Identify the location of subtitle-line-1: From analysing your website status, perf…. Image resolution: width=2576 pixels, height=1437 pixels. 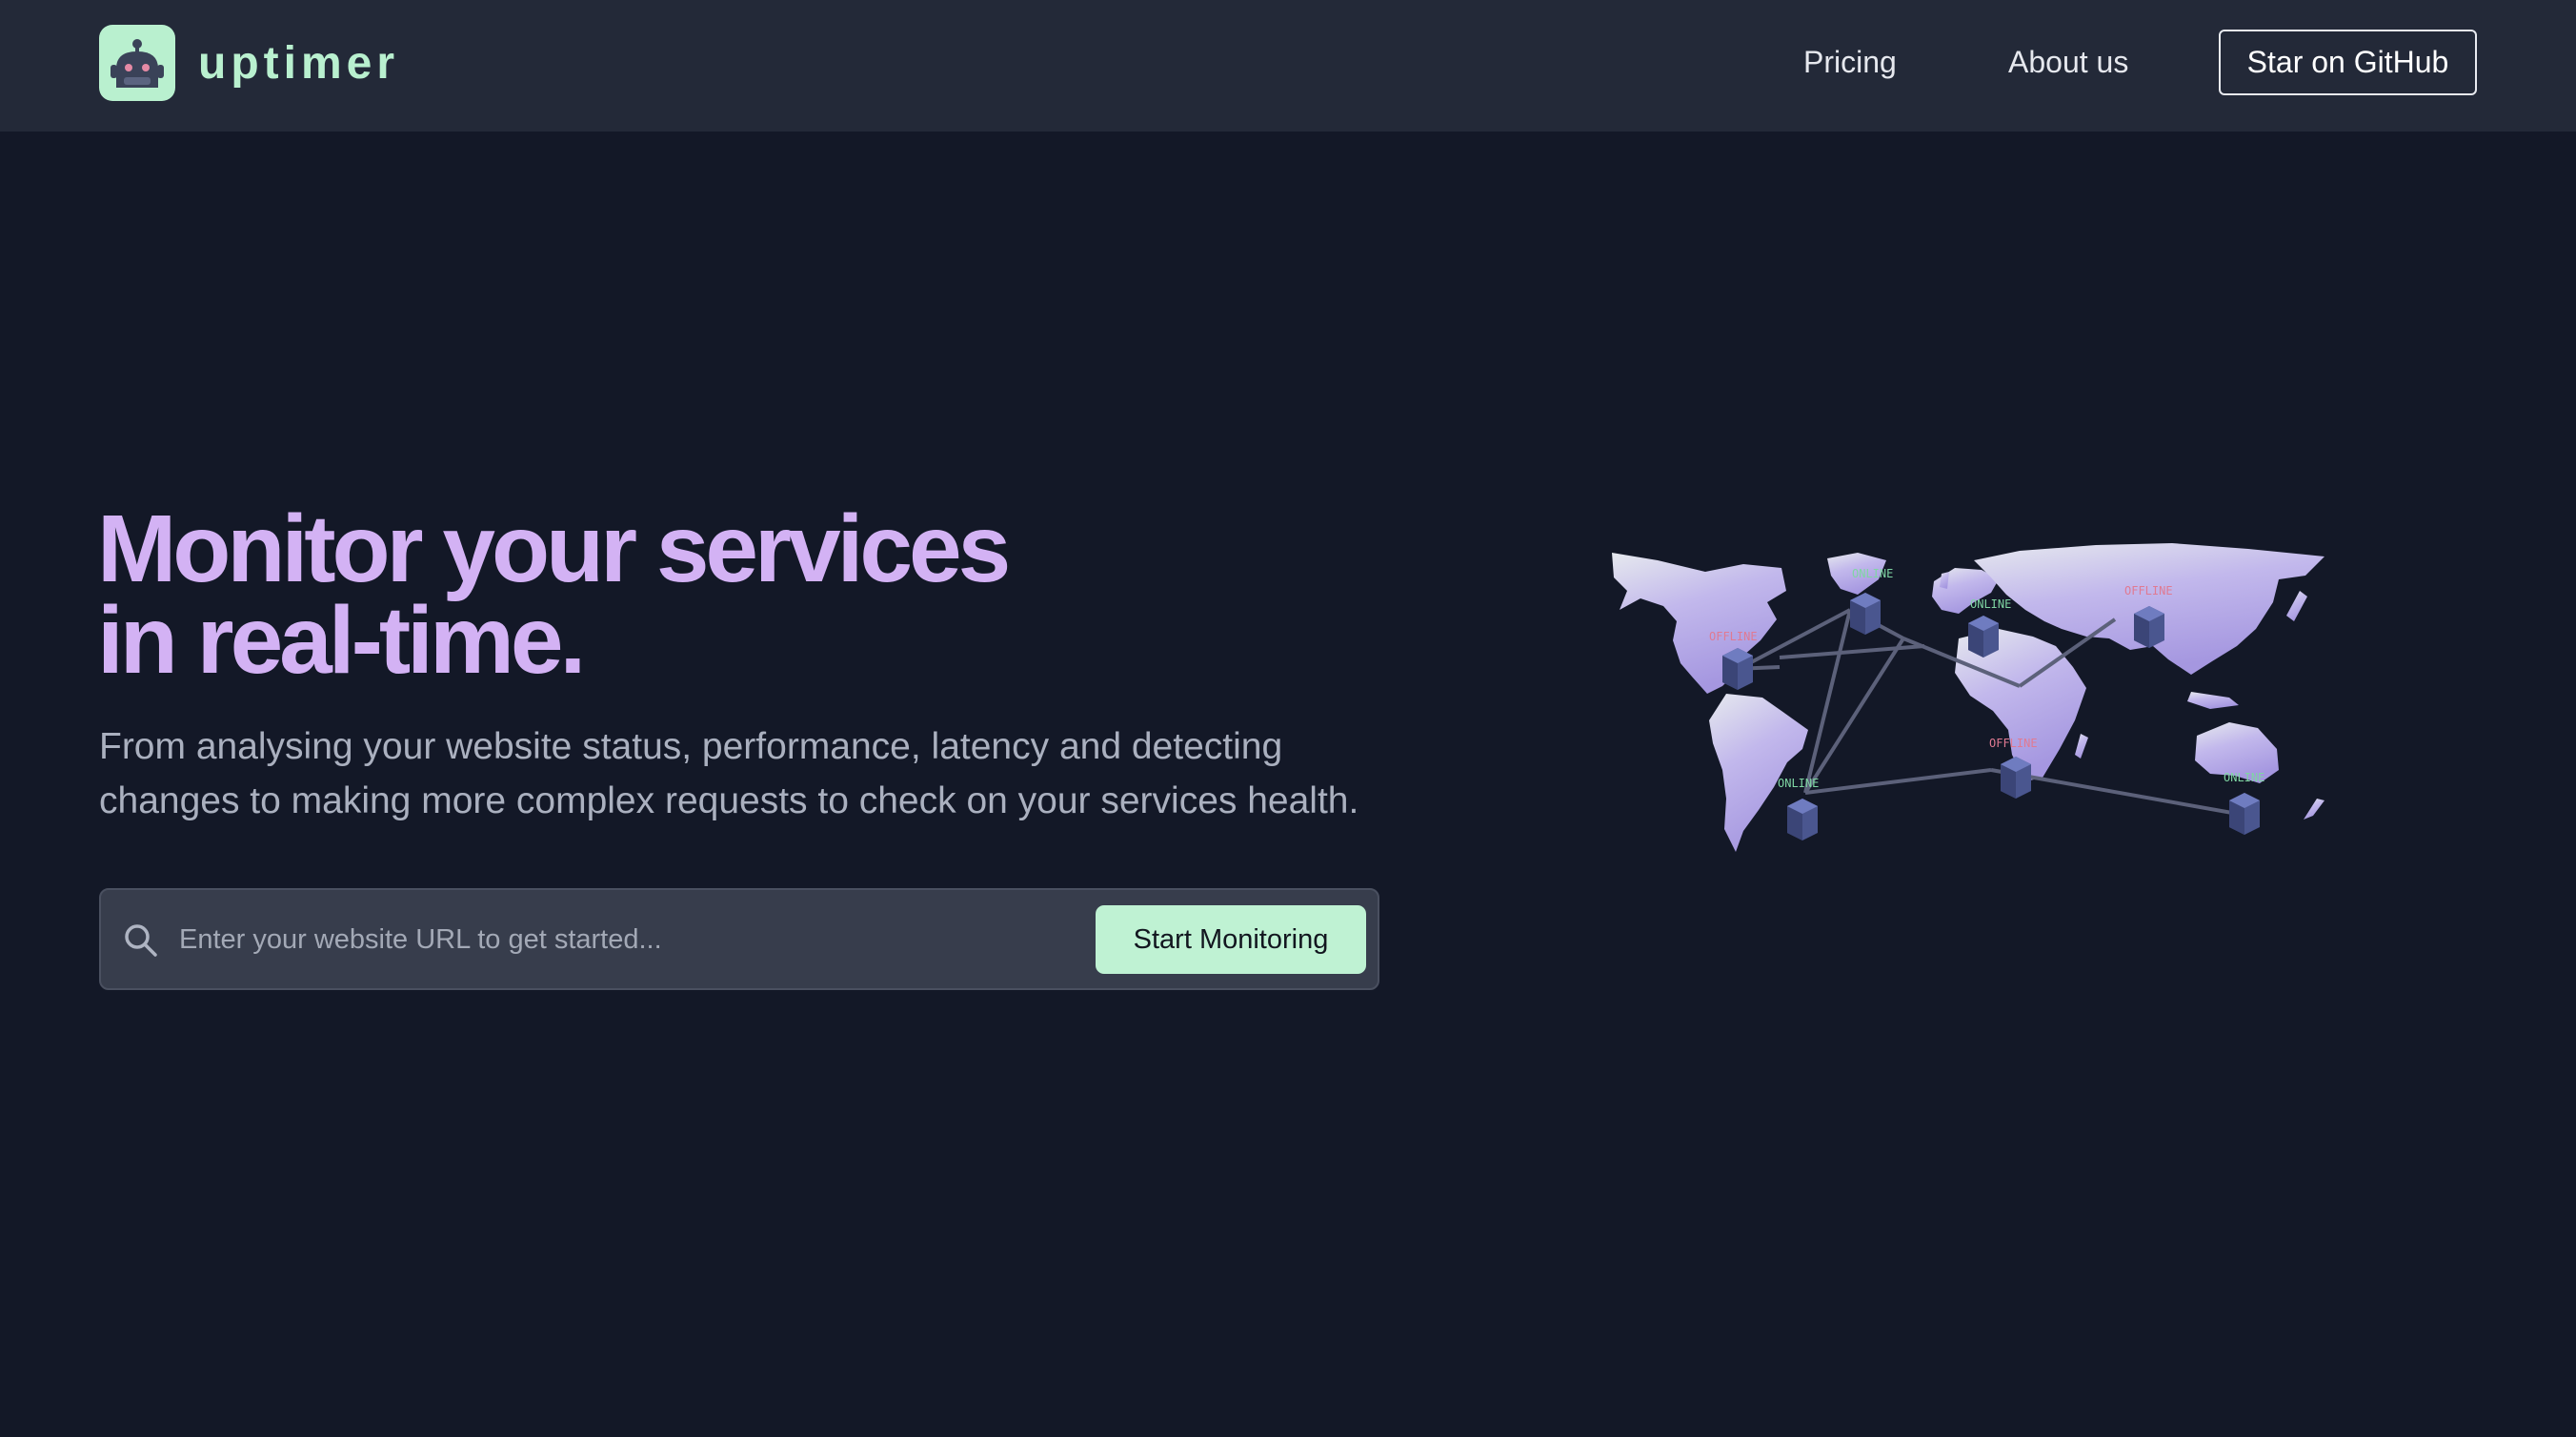
(691, 746).